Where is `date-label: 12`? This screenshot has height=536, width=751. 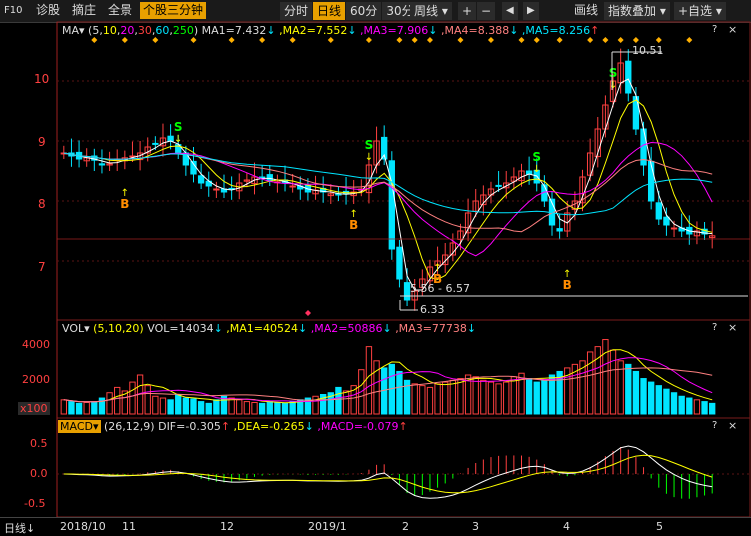 date-label: 12 is located at coordinates (227, 526).